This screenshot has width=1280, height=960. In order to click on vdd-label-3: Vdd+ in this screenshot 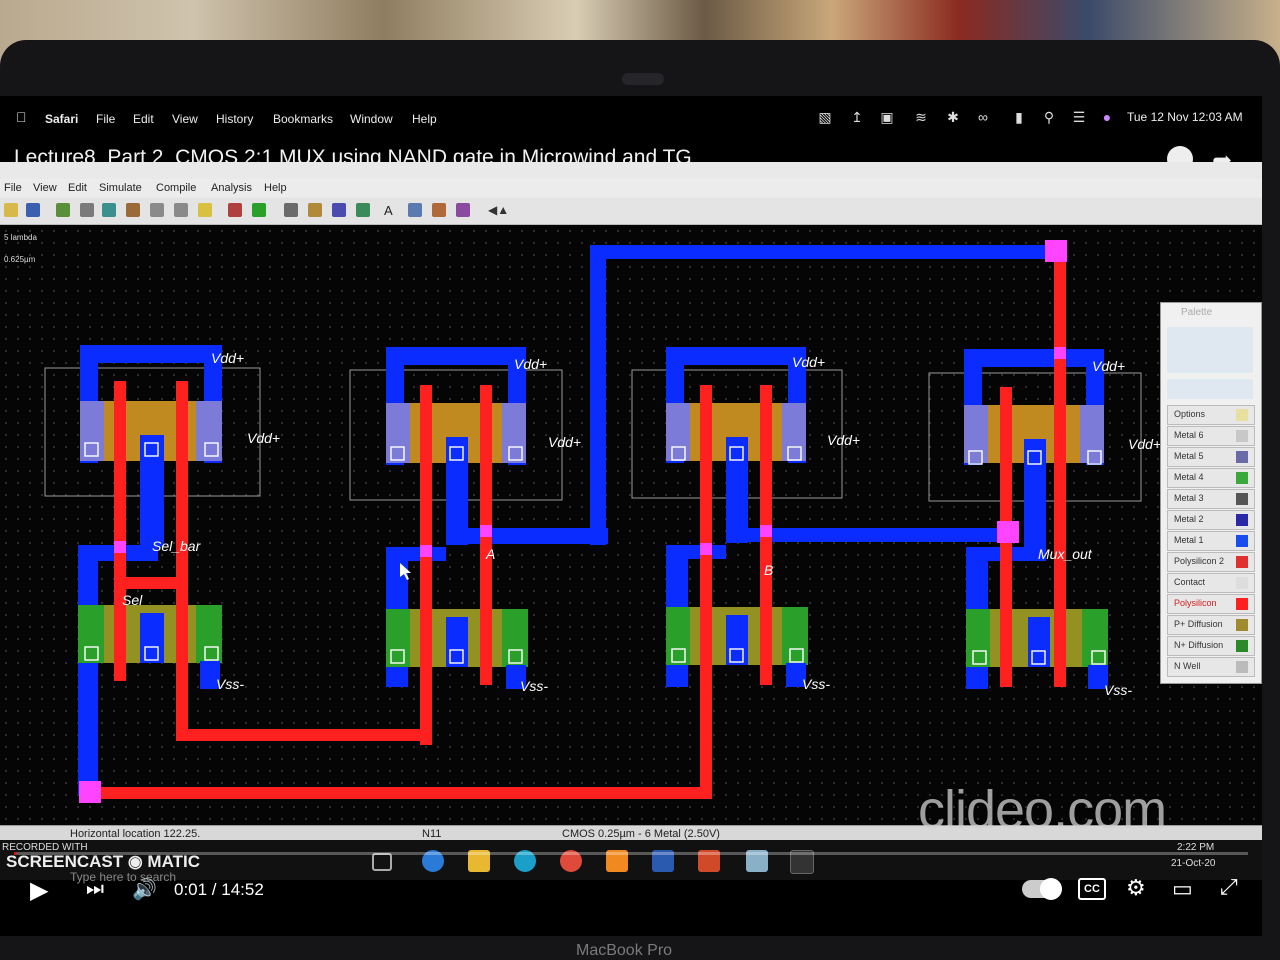, I will do `click(530, 364)`.